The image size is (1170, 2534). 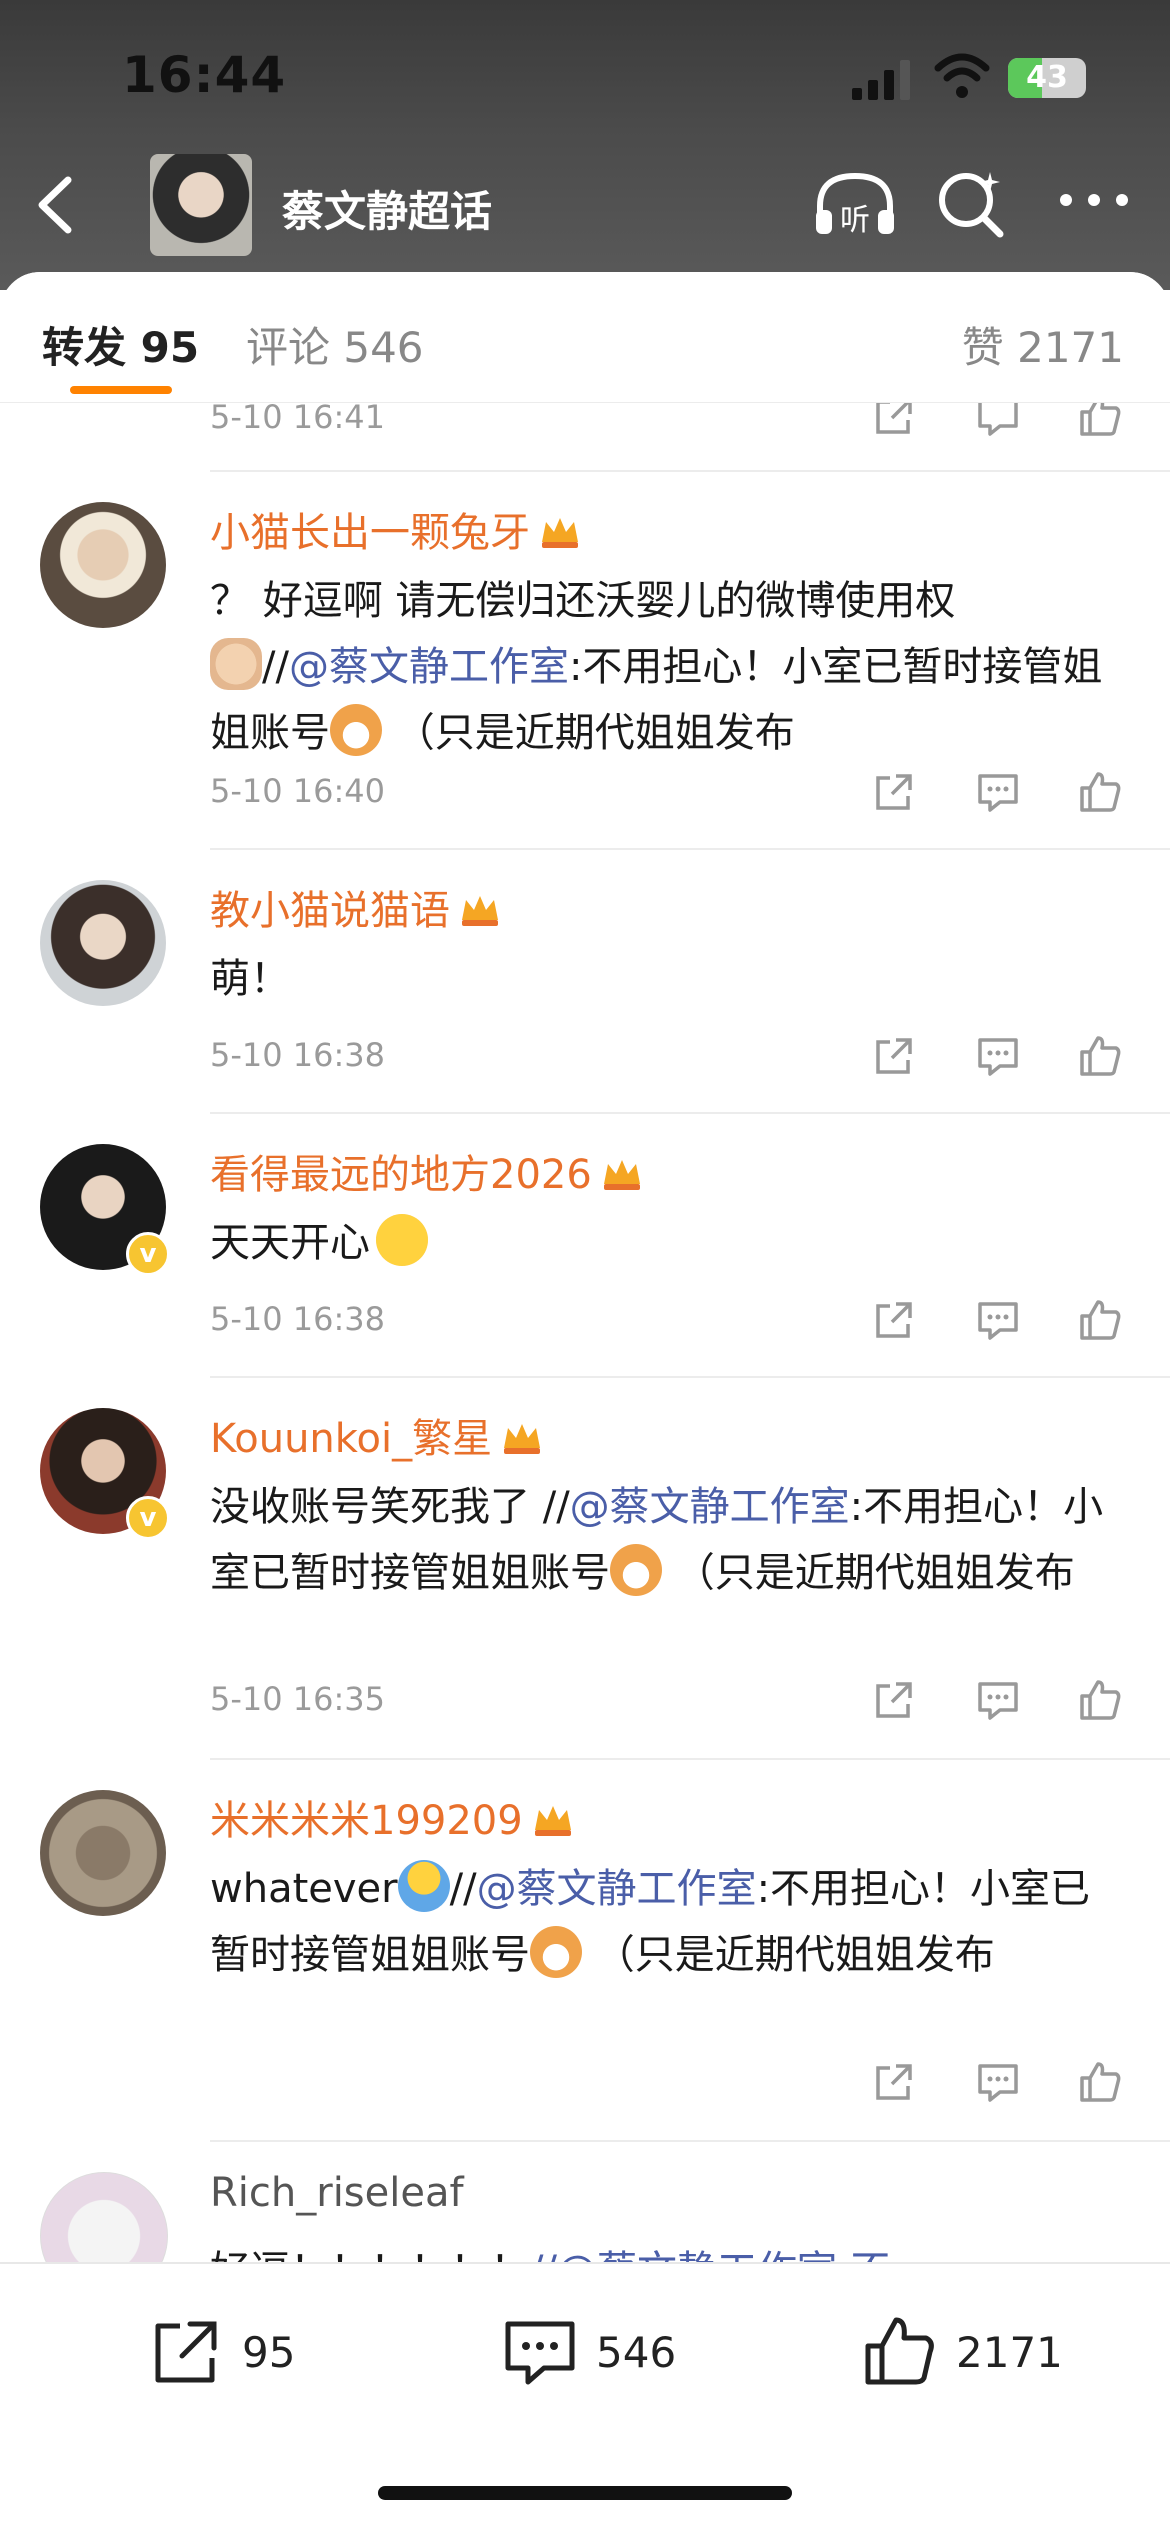 What do you see at coordinates (1047, 77) in the screenshot?
I see `battery-percent: 43` at bounding box center [1047, 77].